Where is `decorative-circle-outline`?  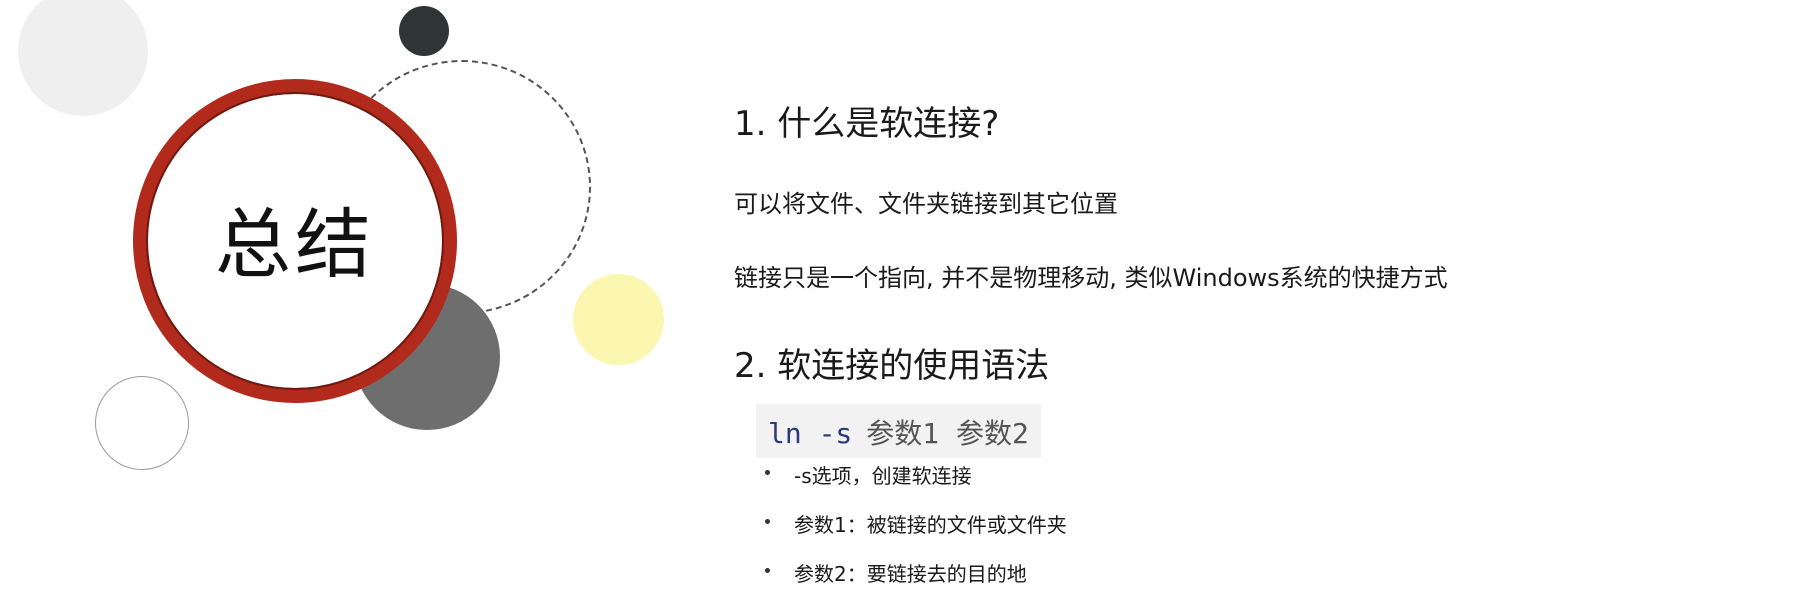
decorative-circle-outline is located at coordinates (142, 423).